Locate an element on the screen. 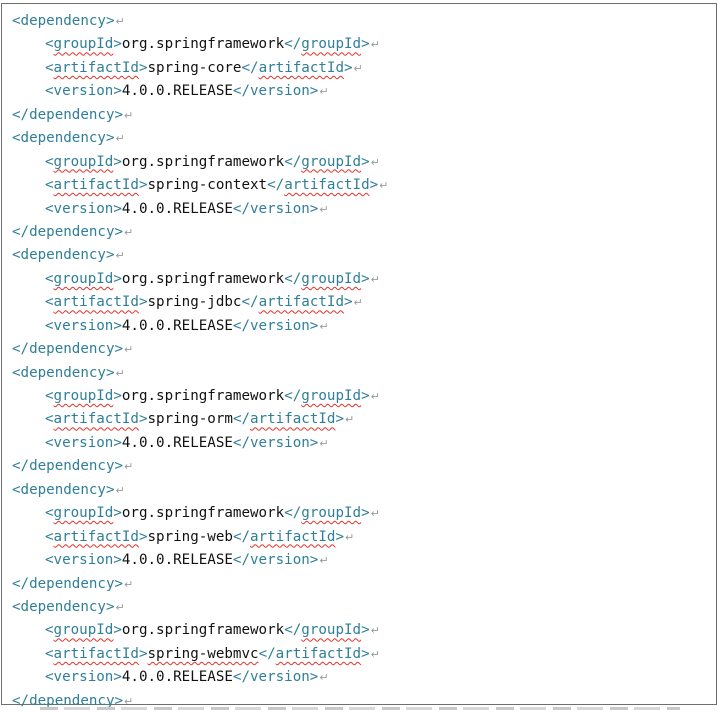  artifactid-value: spring-webmvc is located at coordinates (203, 653).